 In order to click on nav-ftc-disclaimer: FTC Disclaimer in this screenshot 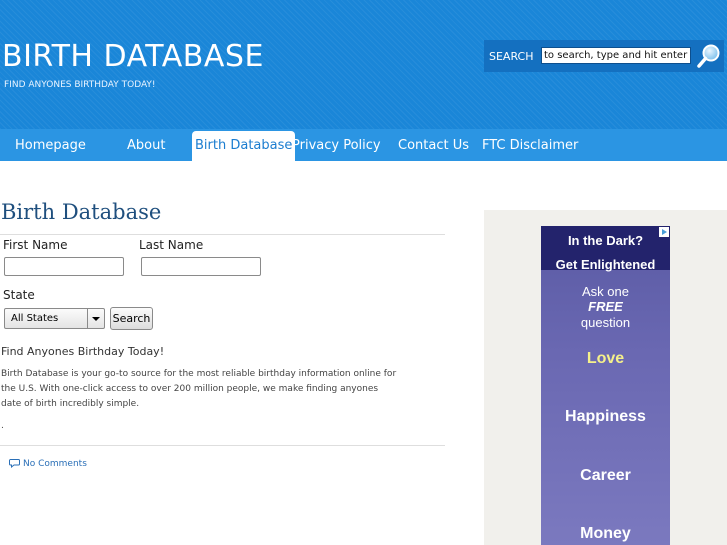, I will do `click(530, 145)`.